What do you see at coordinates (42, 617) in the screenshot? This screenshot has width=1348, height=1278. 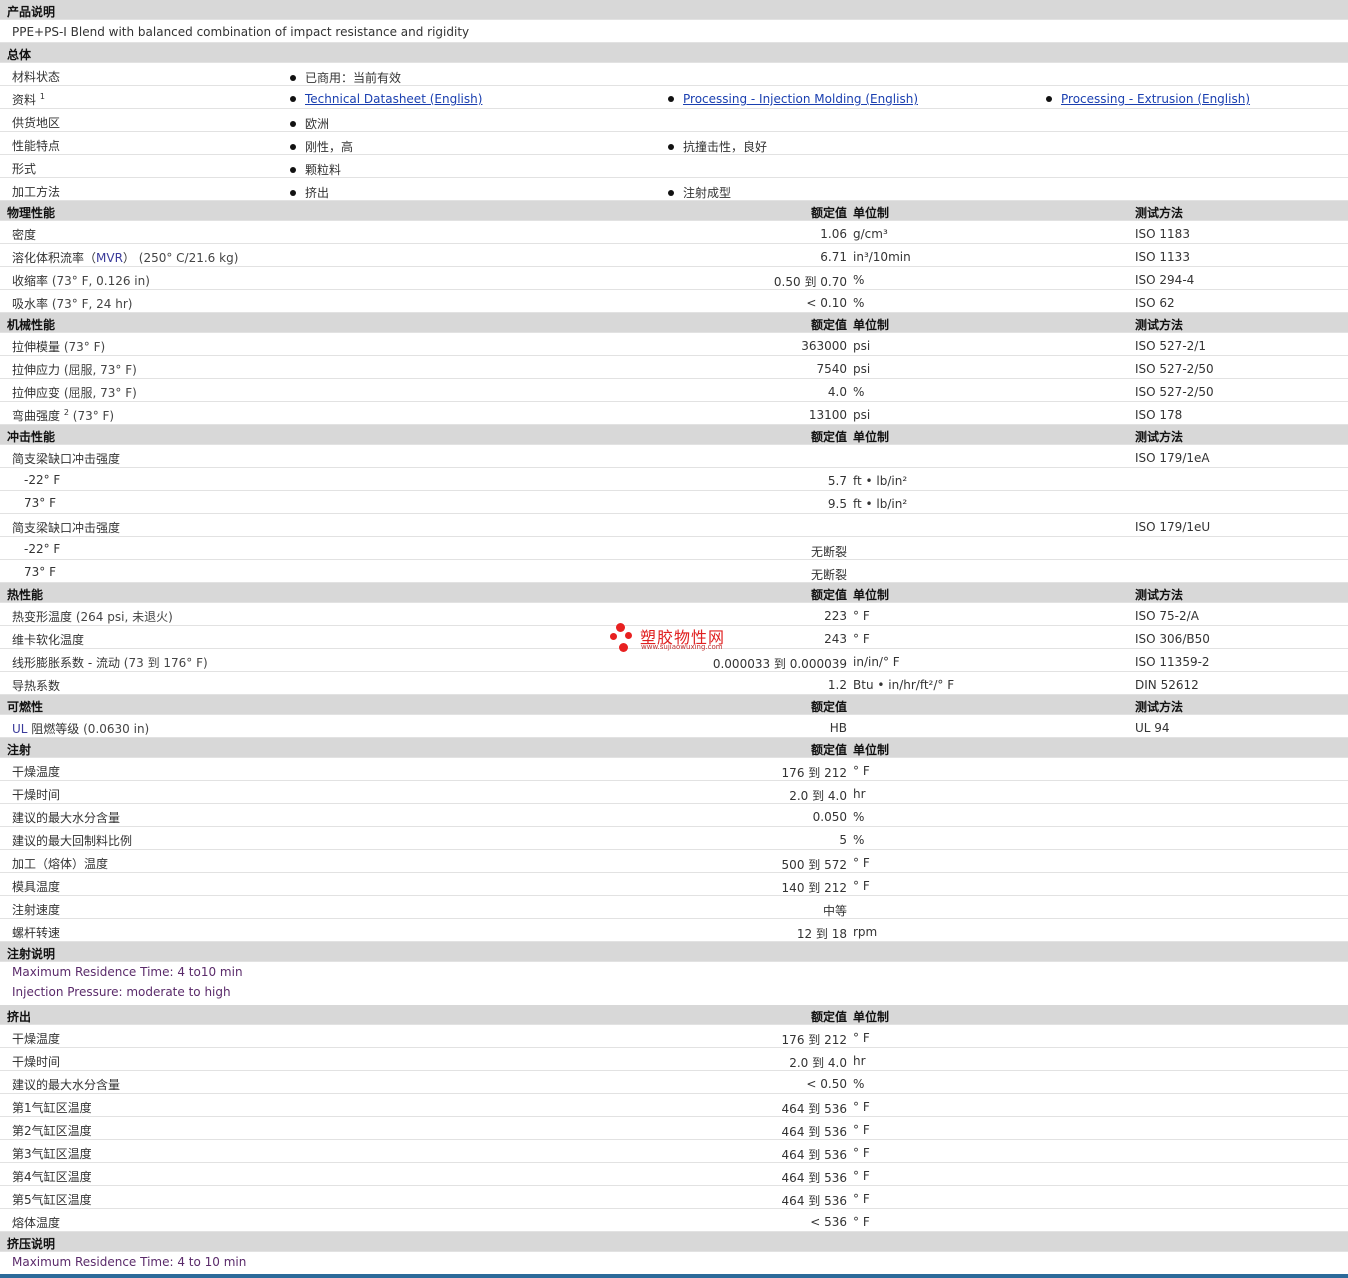 I see `label-text: 热变形温度` at bounding box center [42, 617].